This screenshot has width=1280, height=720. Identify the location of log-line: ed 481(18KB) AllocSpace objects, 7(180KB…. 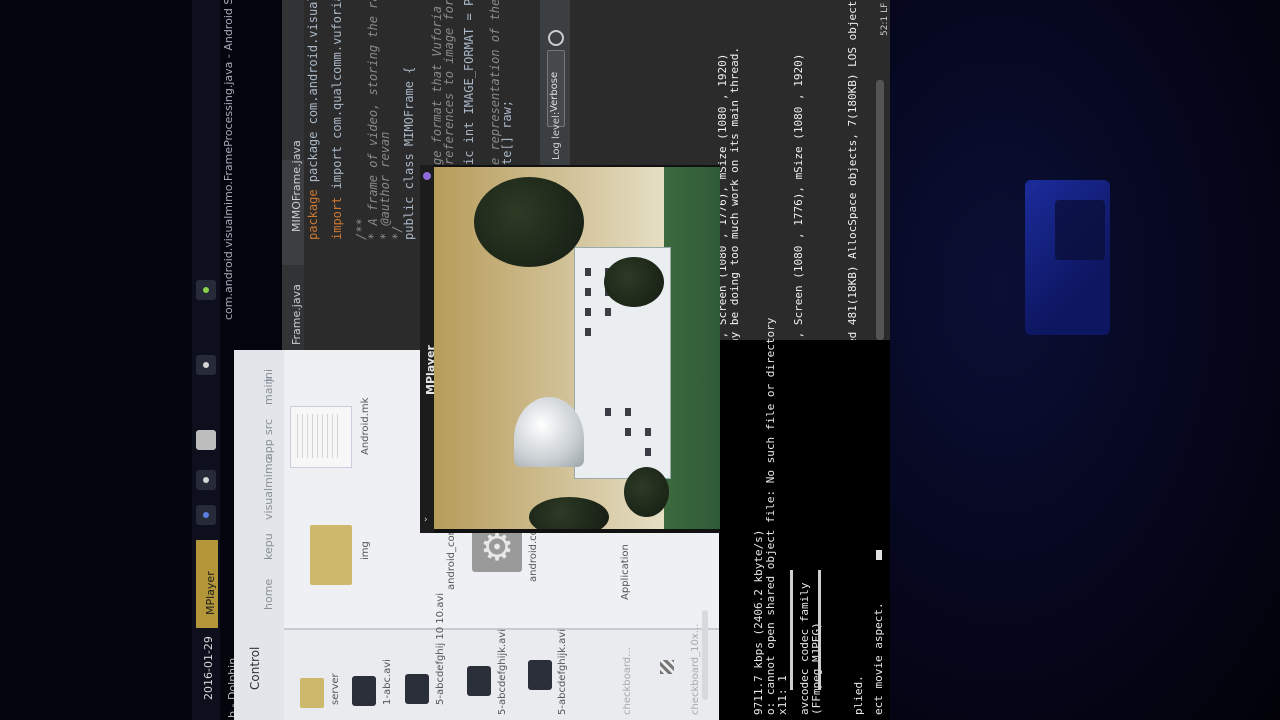
(852, 172).